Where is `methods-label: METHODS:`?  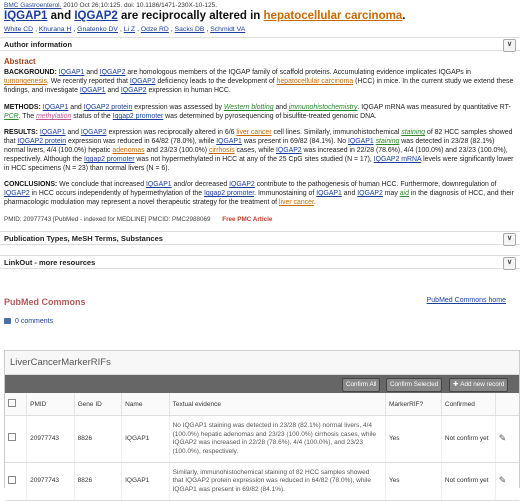 methods-label: METHODS: is located at coordinates (22, 107).